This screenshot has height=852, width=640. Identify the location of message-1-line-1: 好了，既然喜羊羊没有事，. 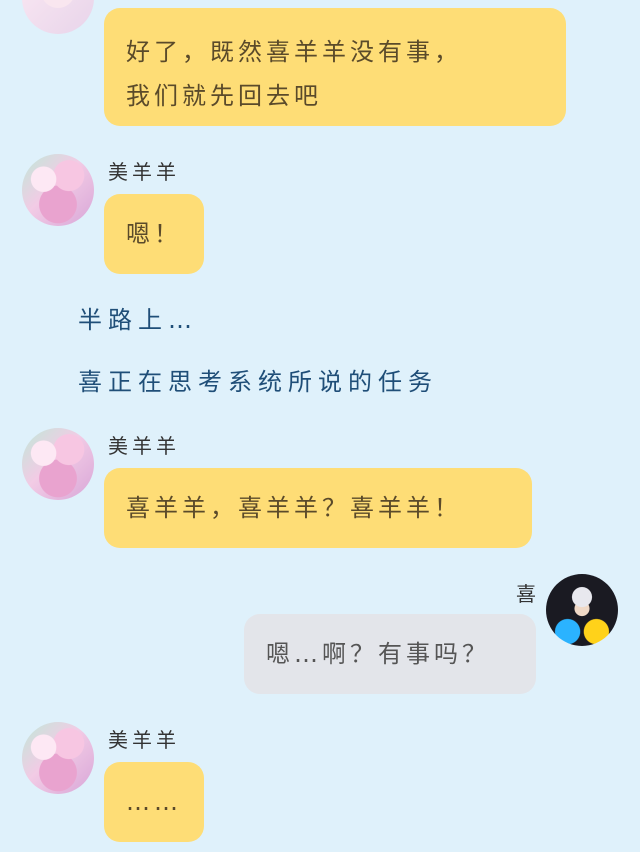
(294, 52).